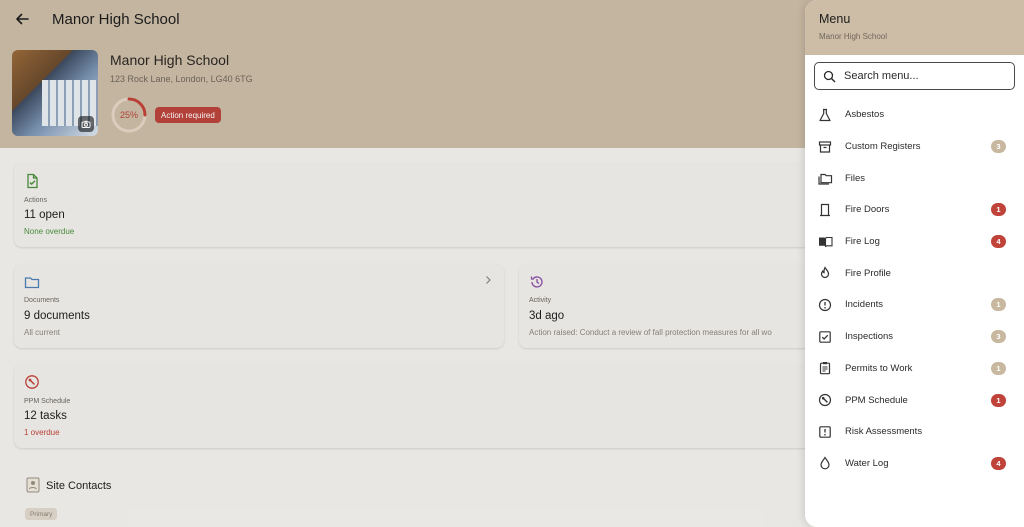 Image resolution: width=1024 pixels, height=527 pixels. What do you see at coordinates (869, 337) in the screenshot?
I see `menu-item-label: Inspections` at bounding box center [869, 337].